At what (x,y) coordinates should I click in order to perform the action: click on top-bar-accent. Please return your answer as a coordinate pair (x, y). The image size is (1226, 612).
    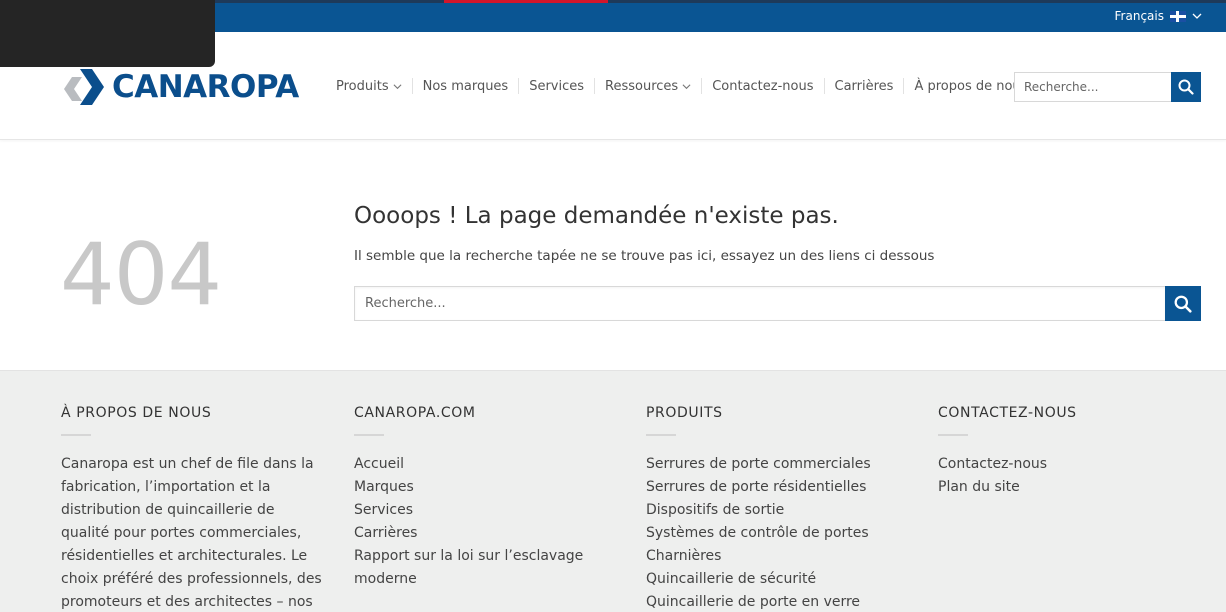
    Looking at the image, I should click on (526, 1).